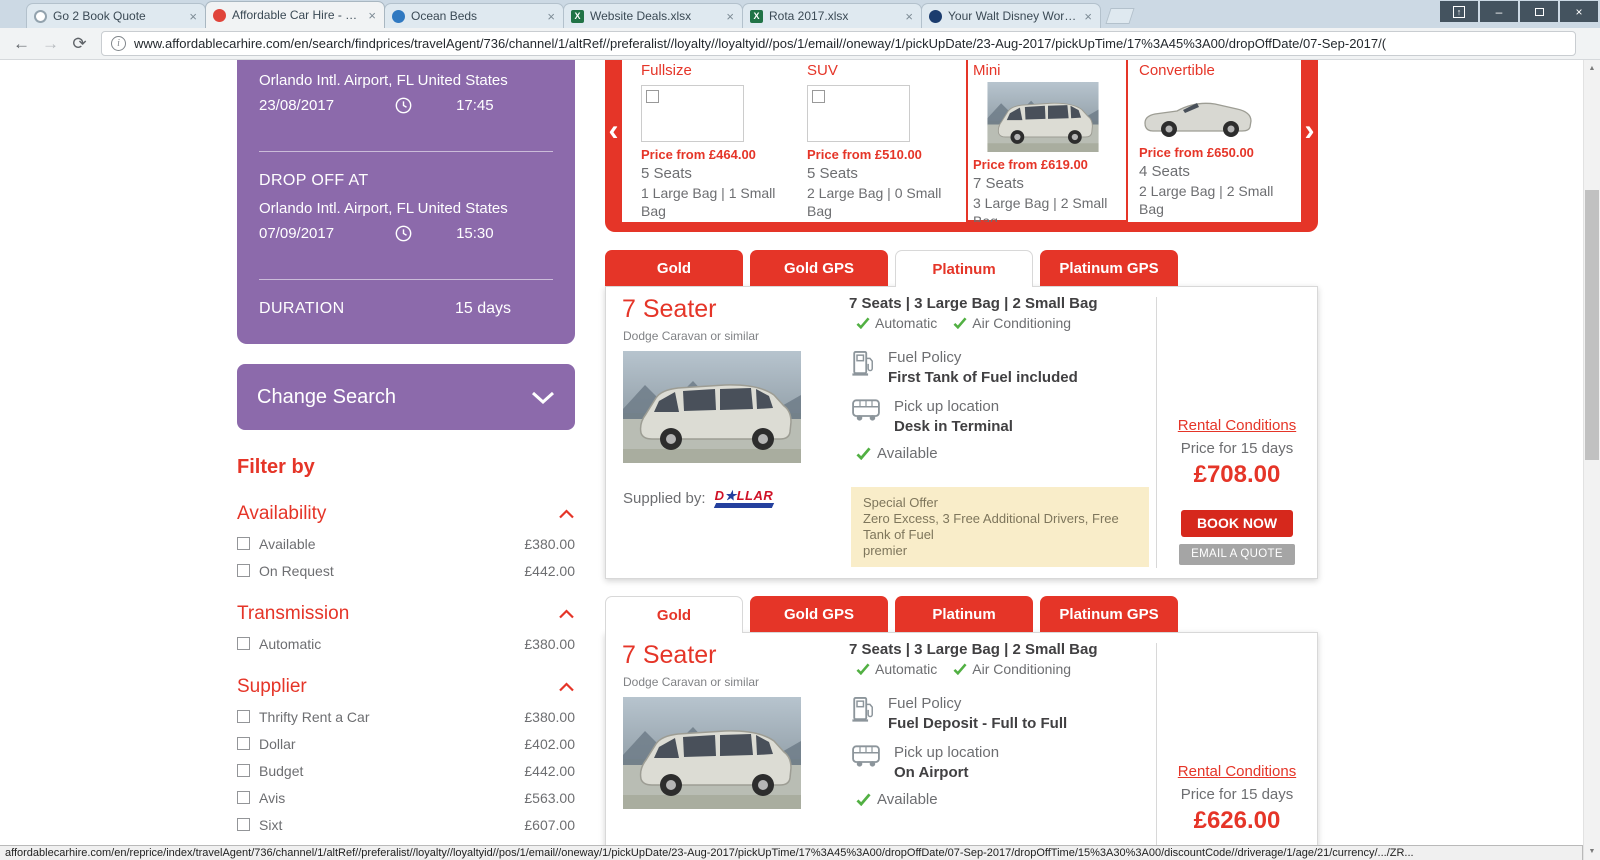 This screenshot has height=860, width=1600. Describe the element at coordinates (118, 43) in the screenshot. I see `page-info-icon: i` at that location.